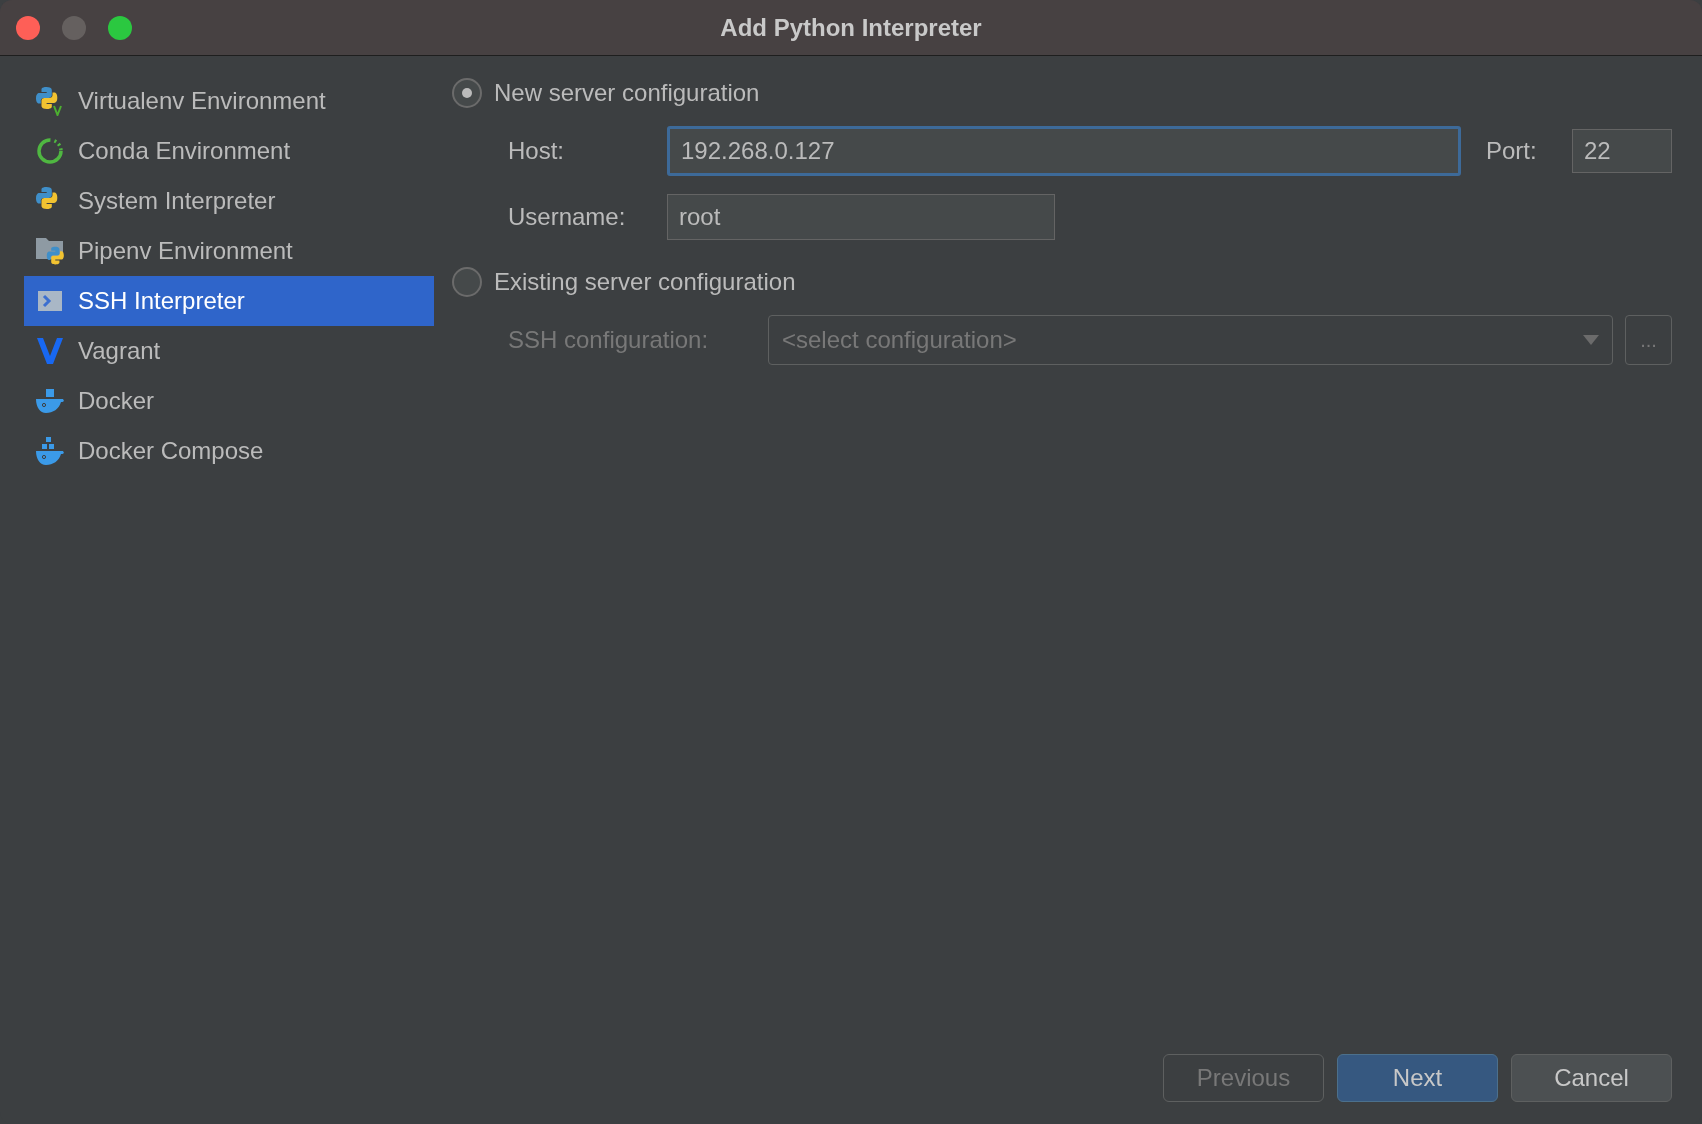 Image resolution: width=1702 pixels, height=1124 pixels. I want to click on close-button, so click(28, 27).